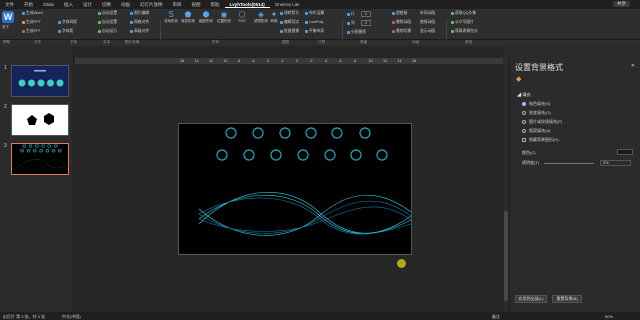  Describe the element at coordinates (68, 5) in the screenshot. I see `tab-insert: 插入` at that location.